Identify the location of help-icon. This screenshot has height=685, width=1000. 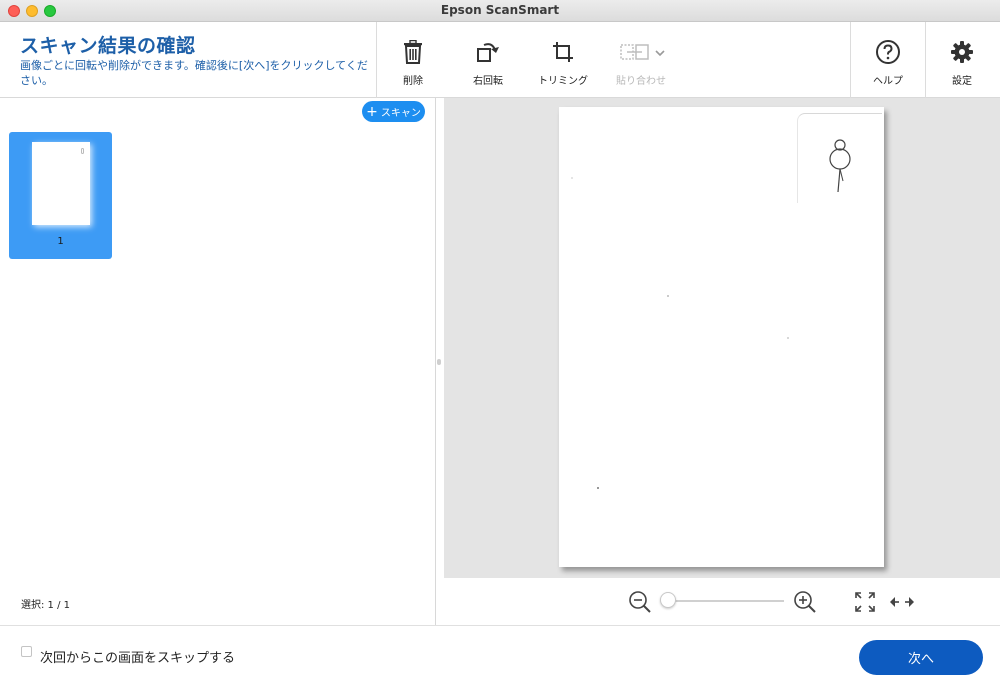
(888, 52).